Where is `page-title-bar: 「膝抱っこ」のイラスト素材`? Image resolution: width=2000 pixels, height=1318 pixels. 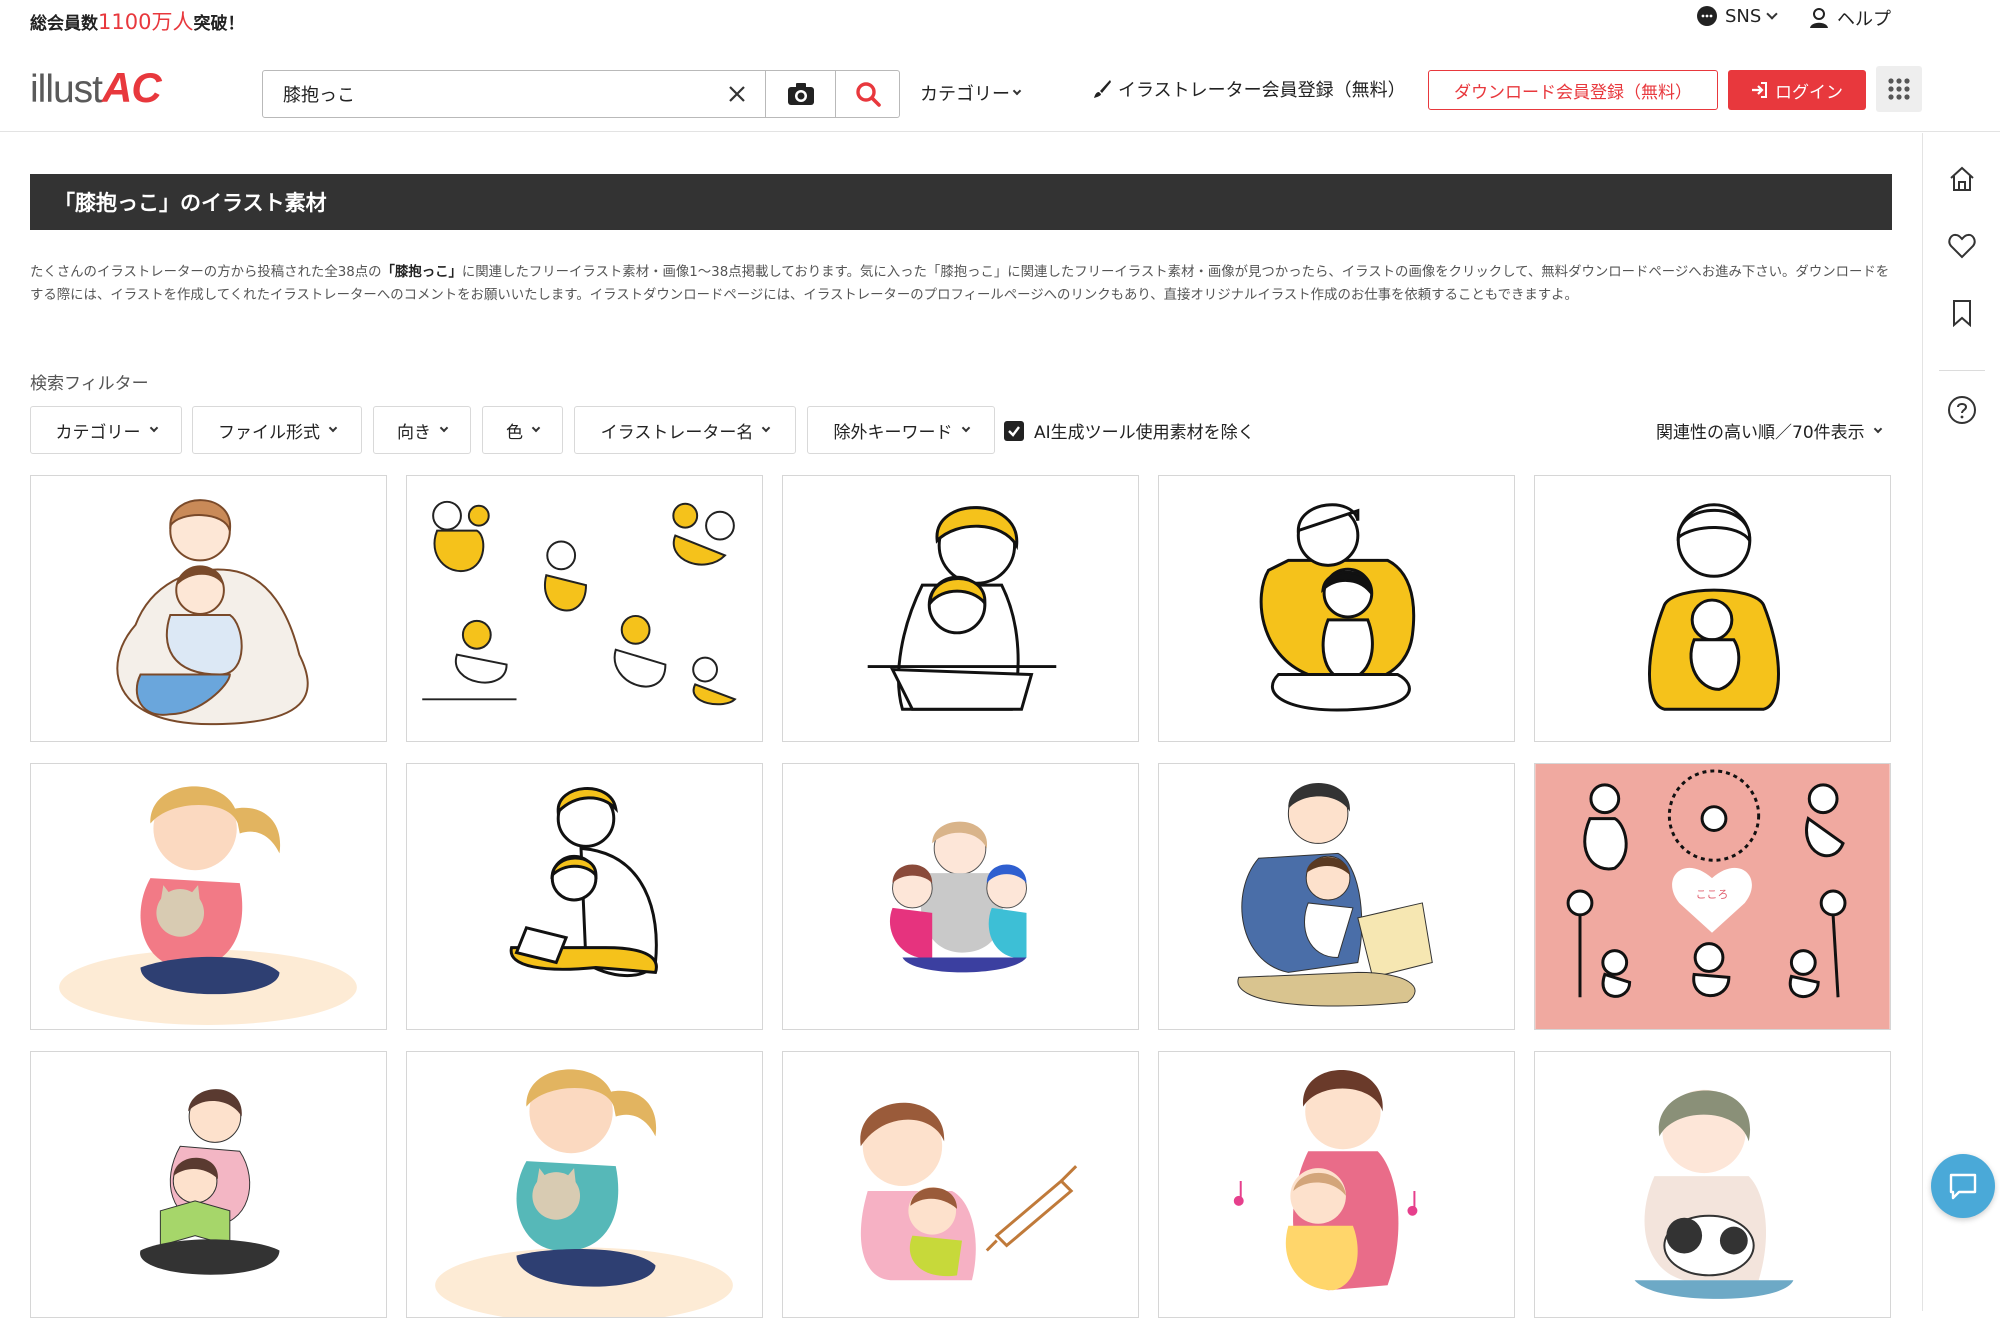
page-title-bar: 「膝抱っこ」のイラスト素材 is located at coordinates (961, 202).